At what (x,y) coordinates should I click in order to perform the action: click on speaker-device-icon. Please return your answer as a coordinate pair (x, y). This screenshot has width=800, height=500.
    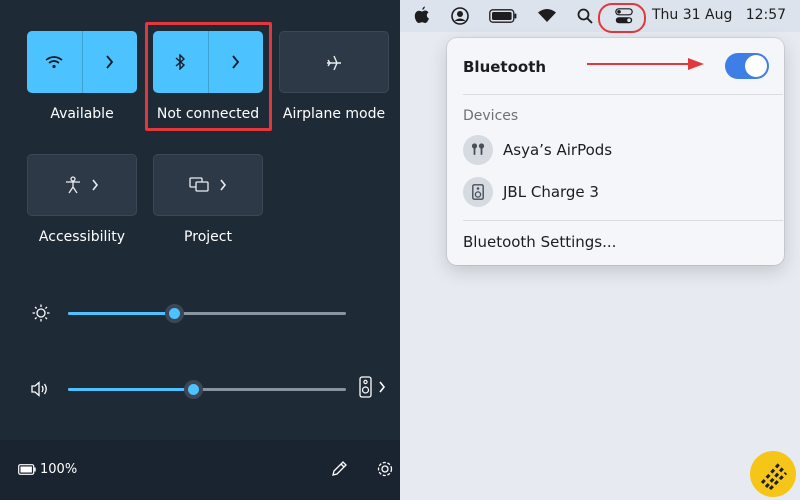
    Looking at the image, I should click on (365, 387).